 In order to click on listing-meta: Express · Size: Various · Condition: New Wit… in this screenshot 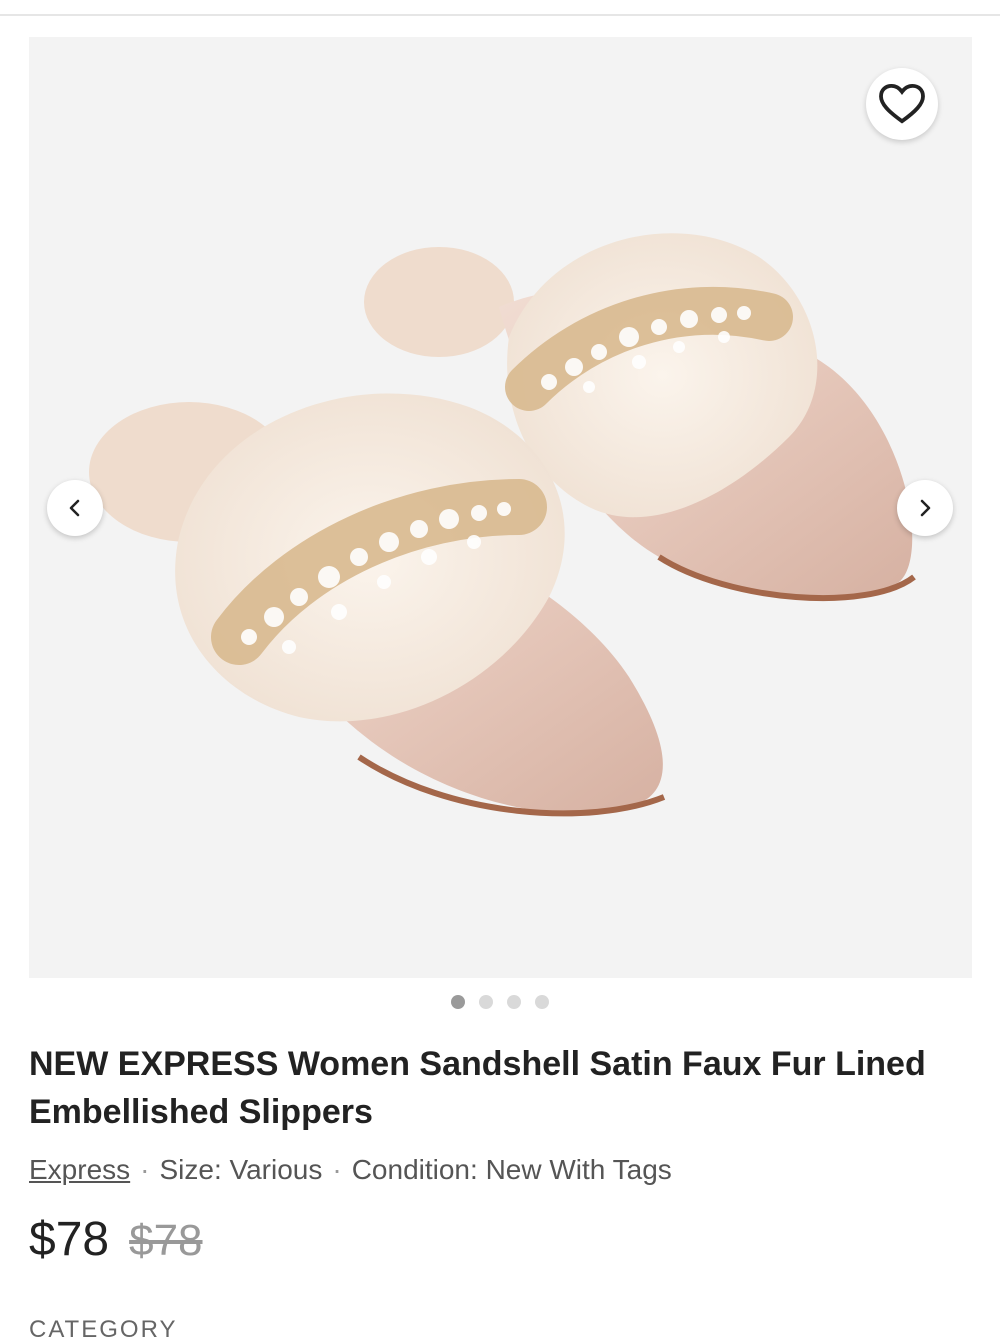, I will do `click(499, 1170)`.